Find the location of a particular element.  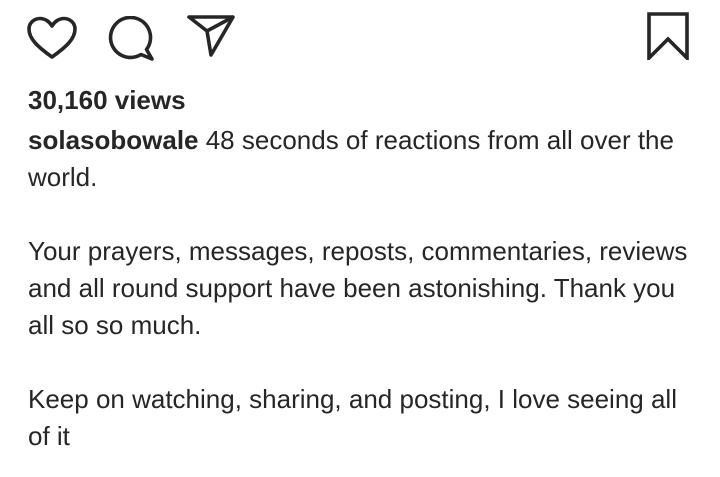

share-icon-graphic is located at coordinates (211, 36).